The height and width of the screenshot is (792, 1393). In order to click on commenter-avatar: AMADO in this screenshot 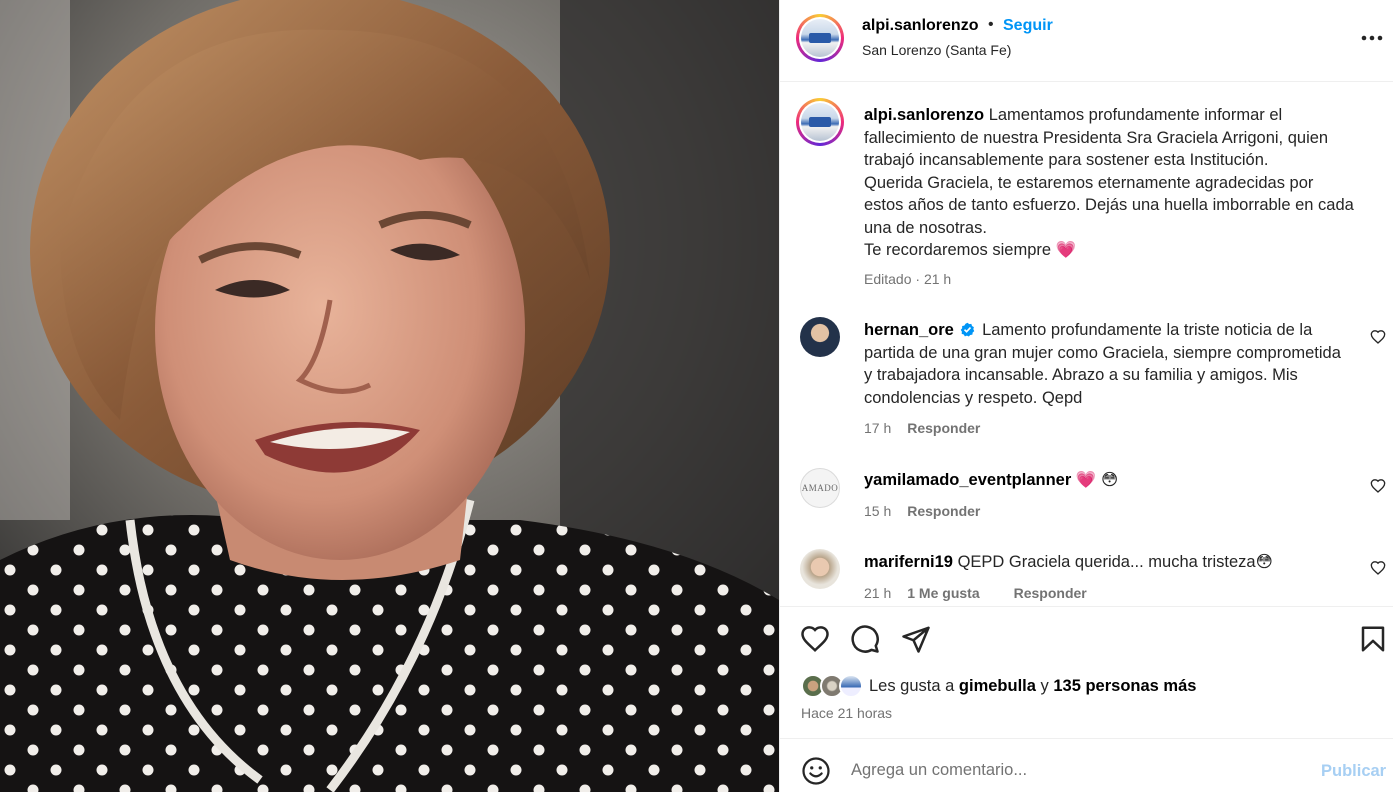, I will do `click(820, 488)`.